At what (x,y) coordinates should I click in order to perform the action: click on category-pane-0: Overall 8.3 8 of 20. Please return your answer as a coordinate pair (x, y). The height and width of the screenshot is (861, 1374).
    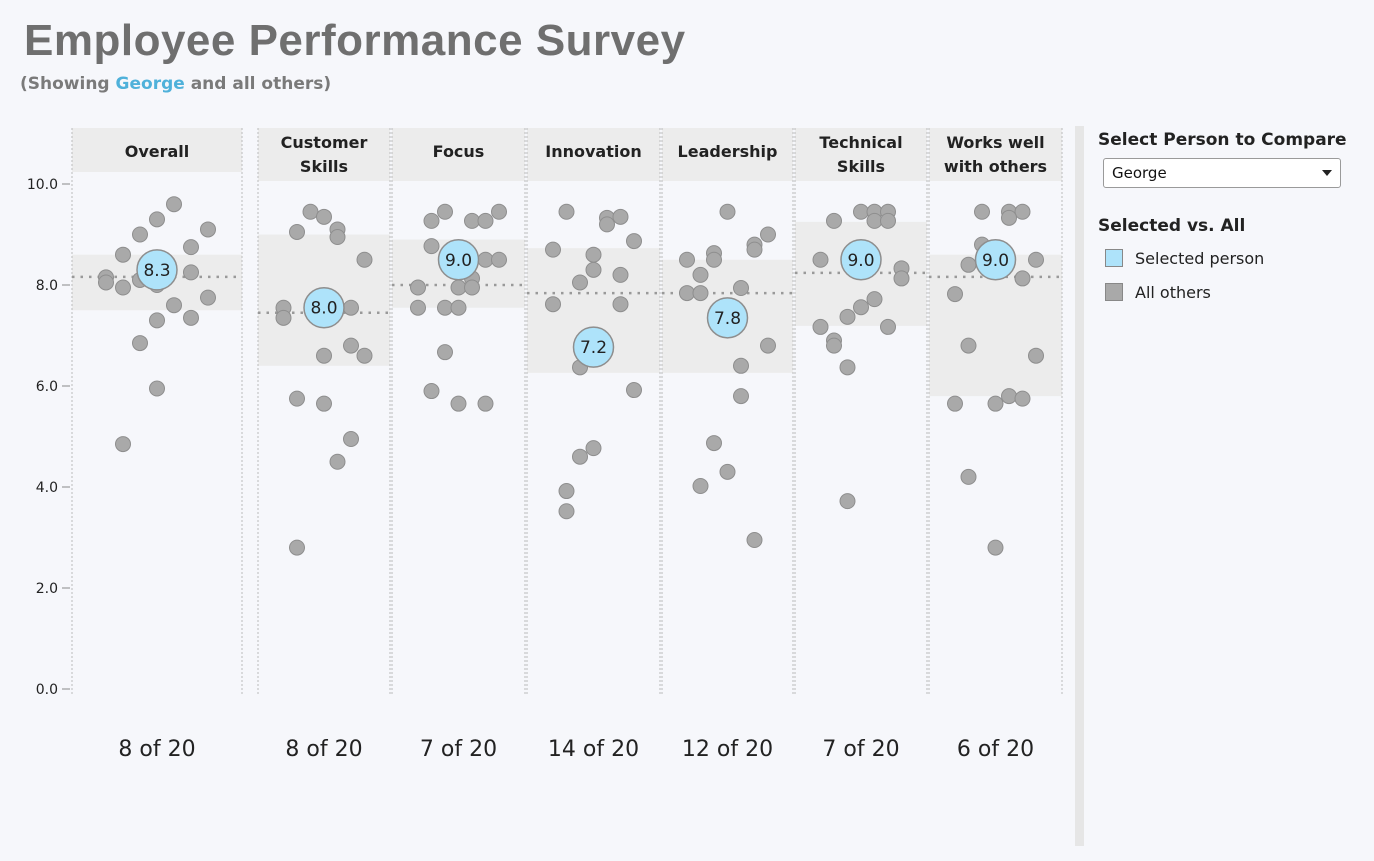
    Looking at the image, I should click on (157, 445).